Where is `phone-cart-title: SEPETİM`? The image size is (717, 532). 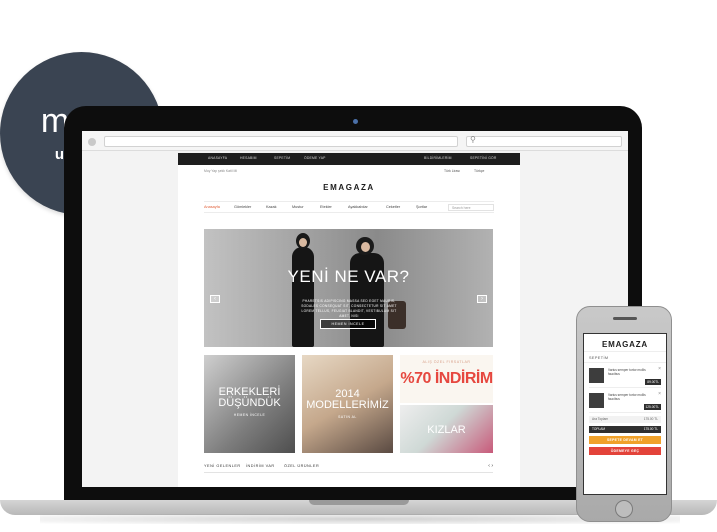 phone-cart-title: SEPETİM is located at coordinates (625, 357).